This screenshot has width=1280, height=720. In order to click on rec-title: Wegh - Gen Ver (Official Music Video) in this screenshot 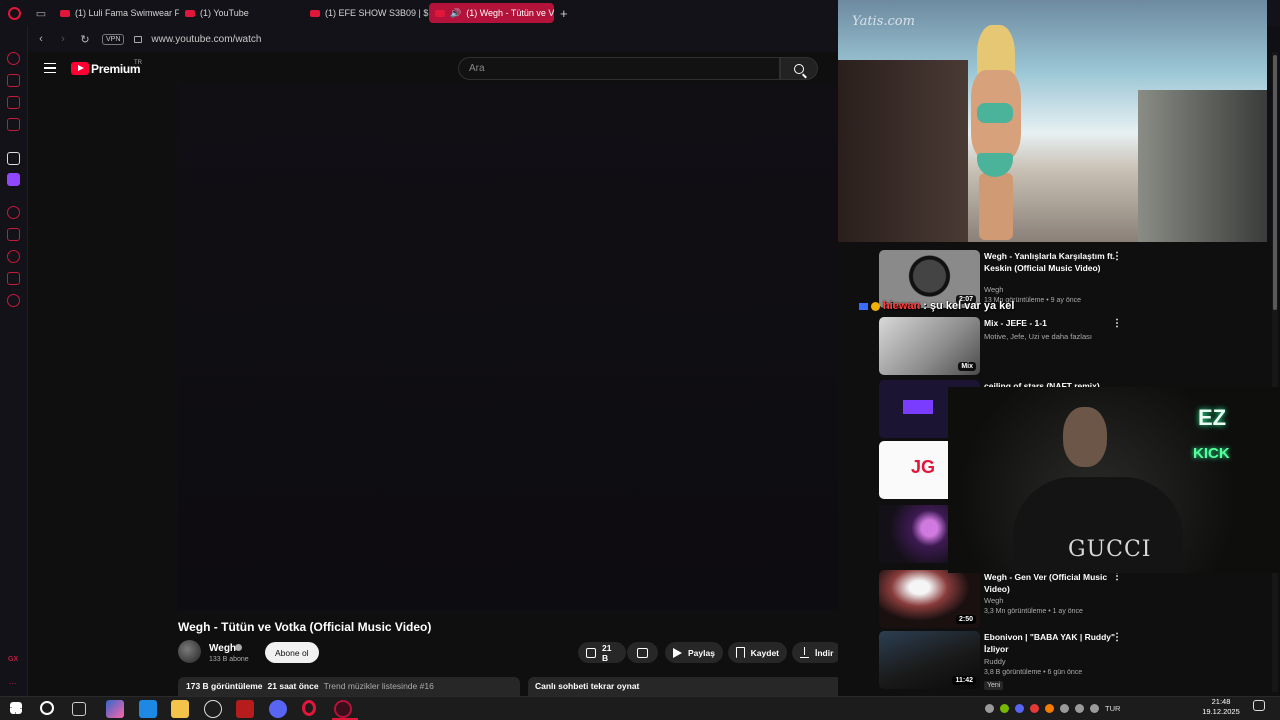, I will do `click(1051, 583)`.